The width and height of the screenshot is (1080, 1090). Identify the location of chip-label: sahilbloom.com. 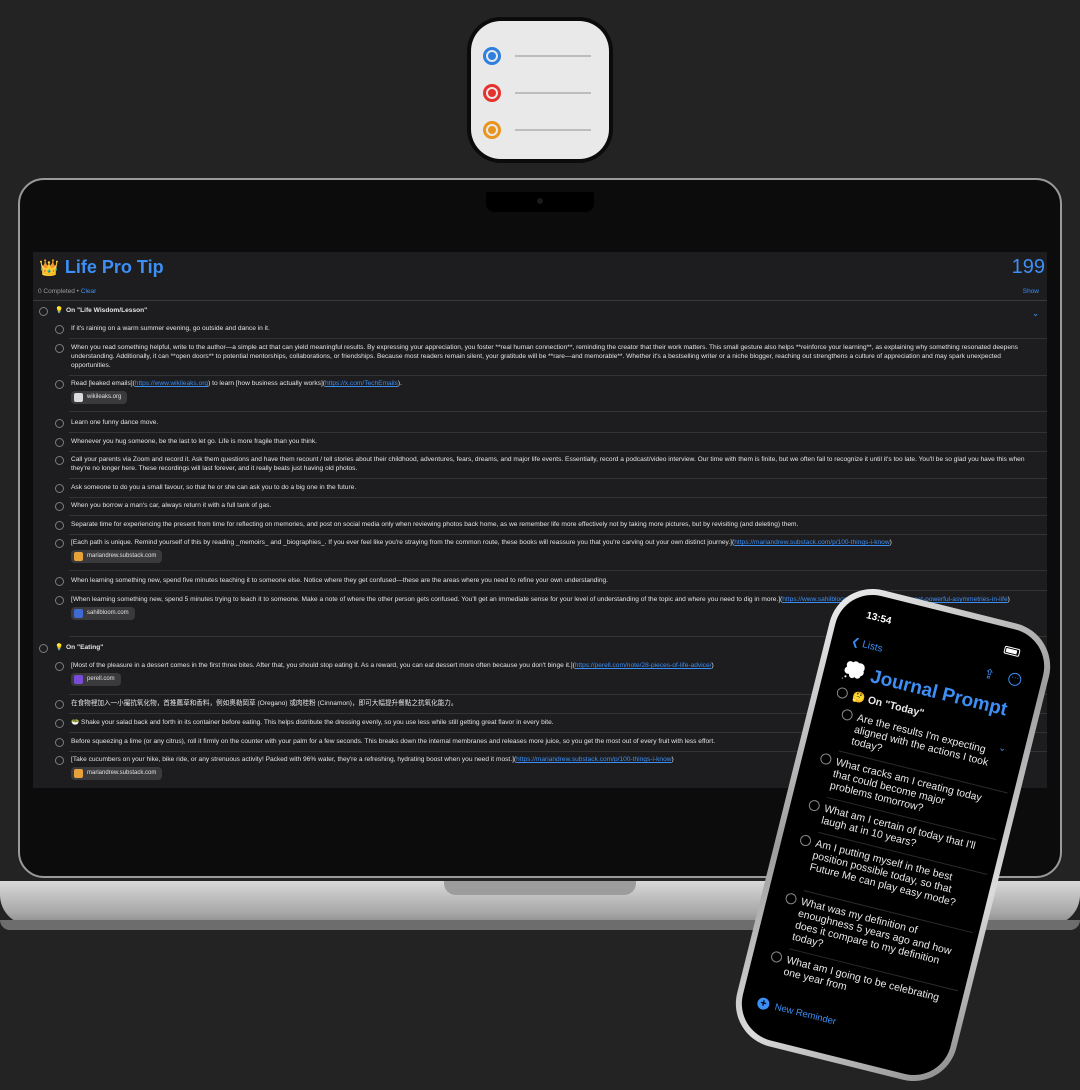
(108, 613).